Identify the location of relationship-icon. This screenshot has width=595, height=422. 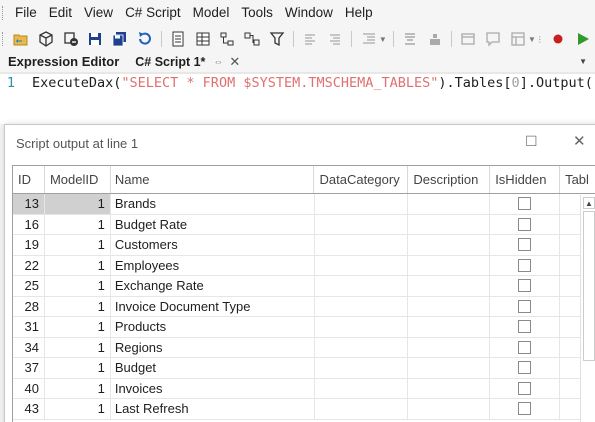
(252, 39).